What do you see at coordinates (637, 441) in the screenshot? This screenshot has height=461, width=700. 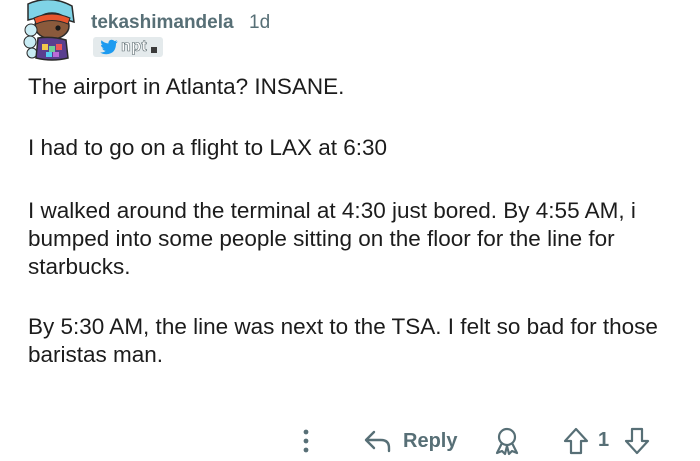 I see `downvote-arrow-icon` at bounding box center [637, 441].